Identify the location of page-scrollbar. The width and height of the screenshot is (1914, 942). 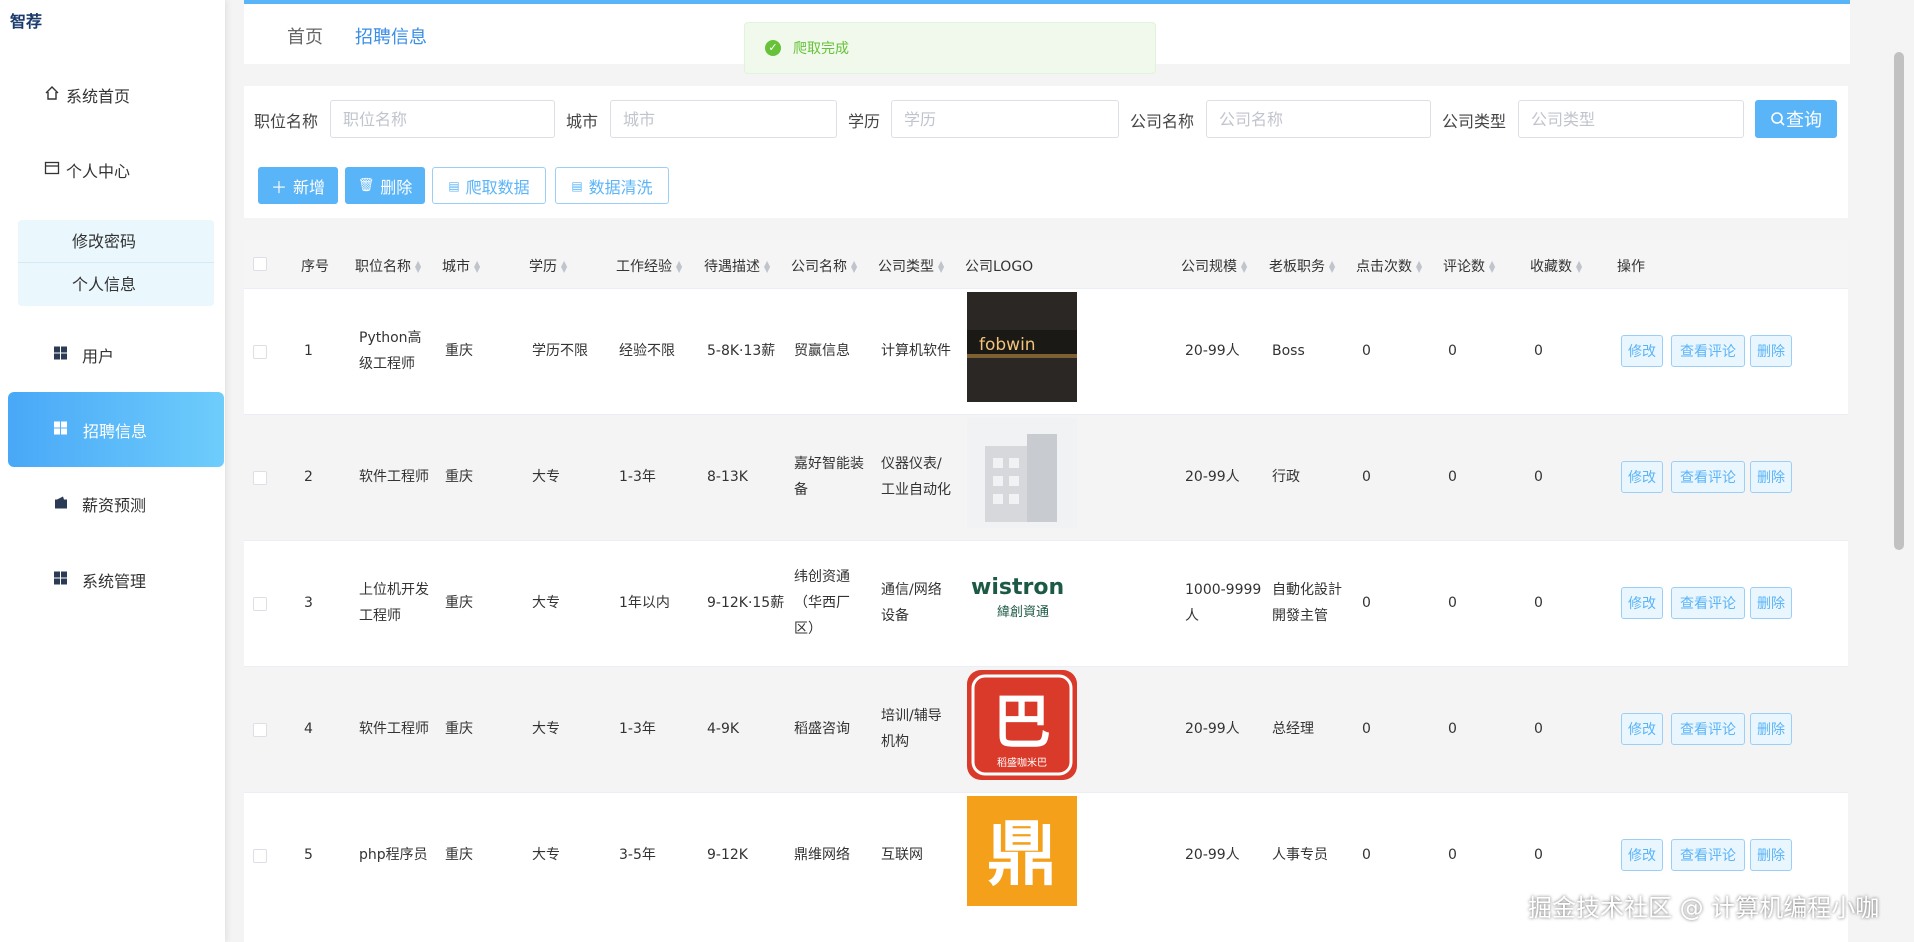
(1899, 301).